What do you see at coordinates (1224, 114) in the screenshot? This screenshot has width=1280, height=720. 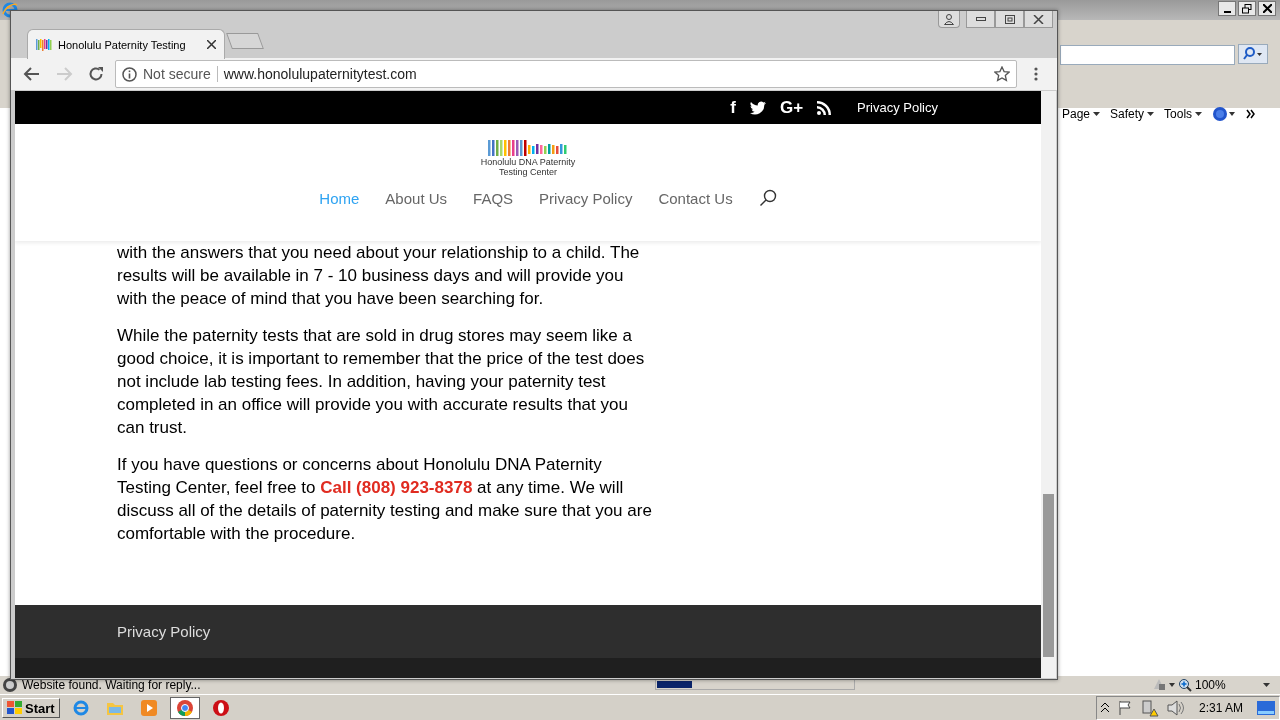 I see `help-icon` at bounding box center [1224, 114].